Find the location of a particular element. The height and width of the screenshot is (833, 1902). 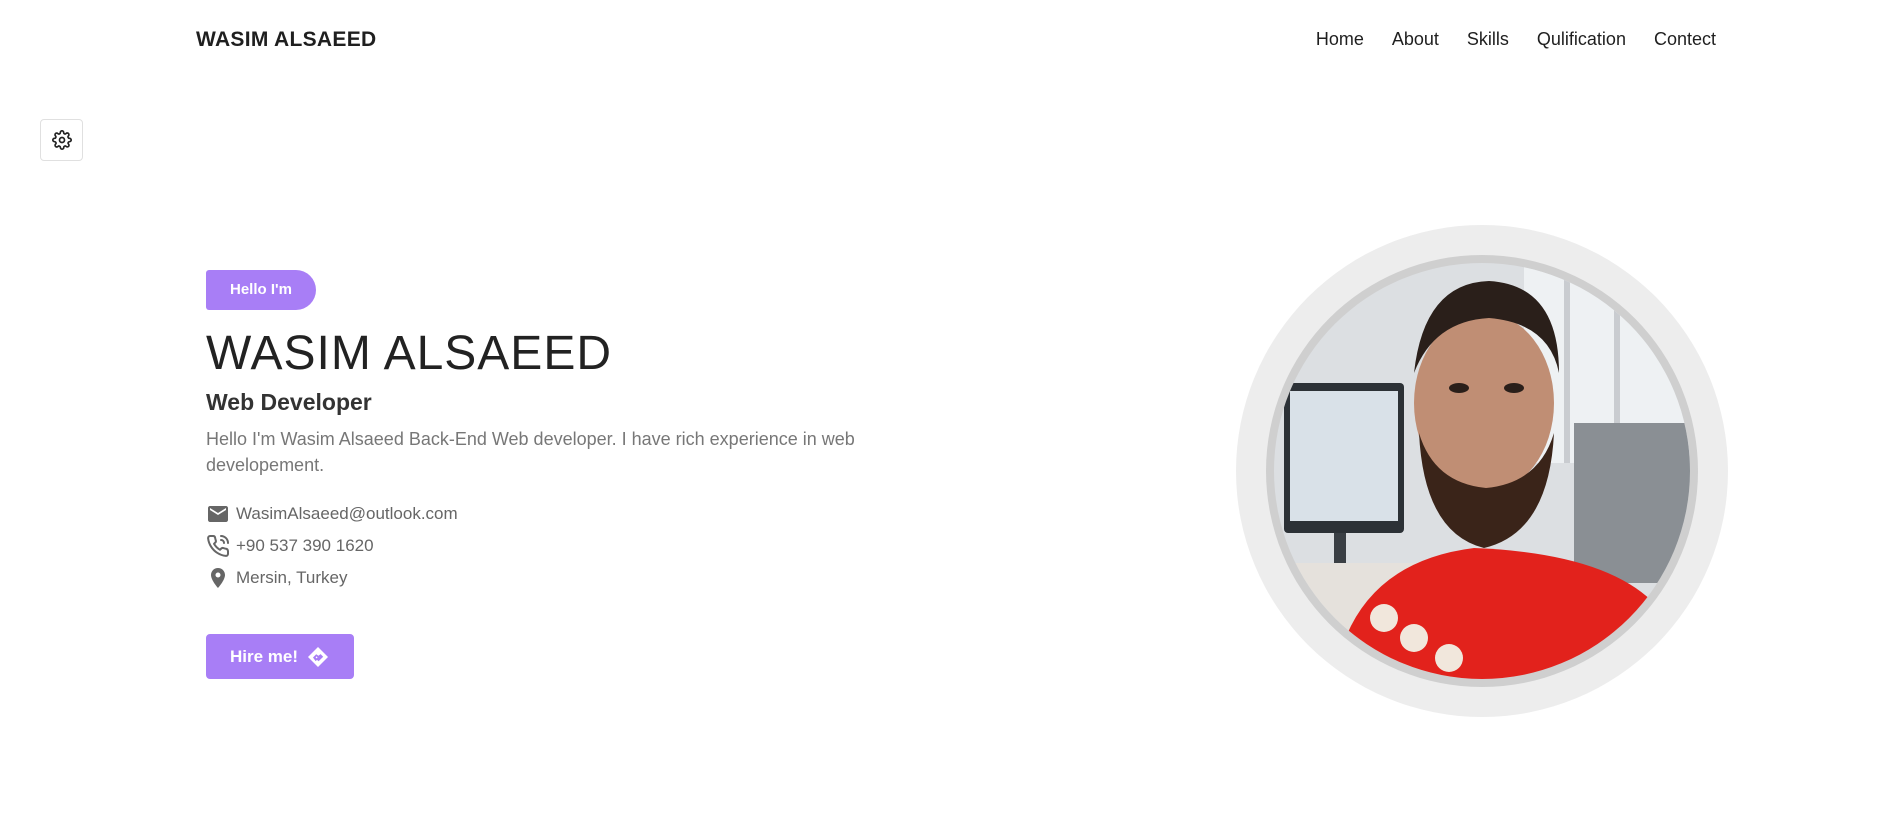

nav-about: About is located at coordinates (1415, 39).